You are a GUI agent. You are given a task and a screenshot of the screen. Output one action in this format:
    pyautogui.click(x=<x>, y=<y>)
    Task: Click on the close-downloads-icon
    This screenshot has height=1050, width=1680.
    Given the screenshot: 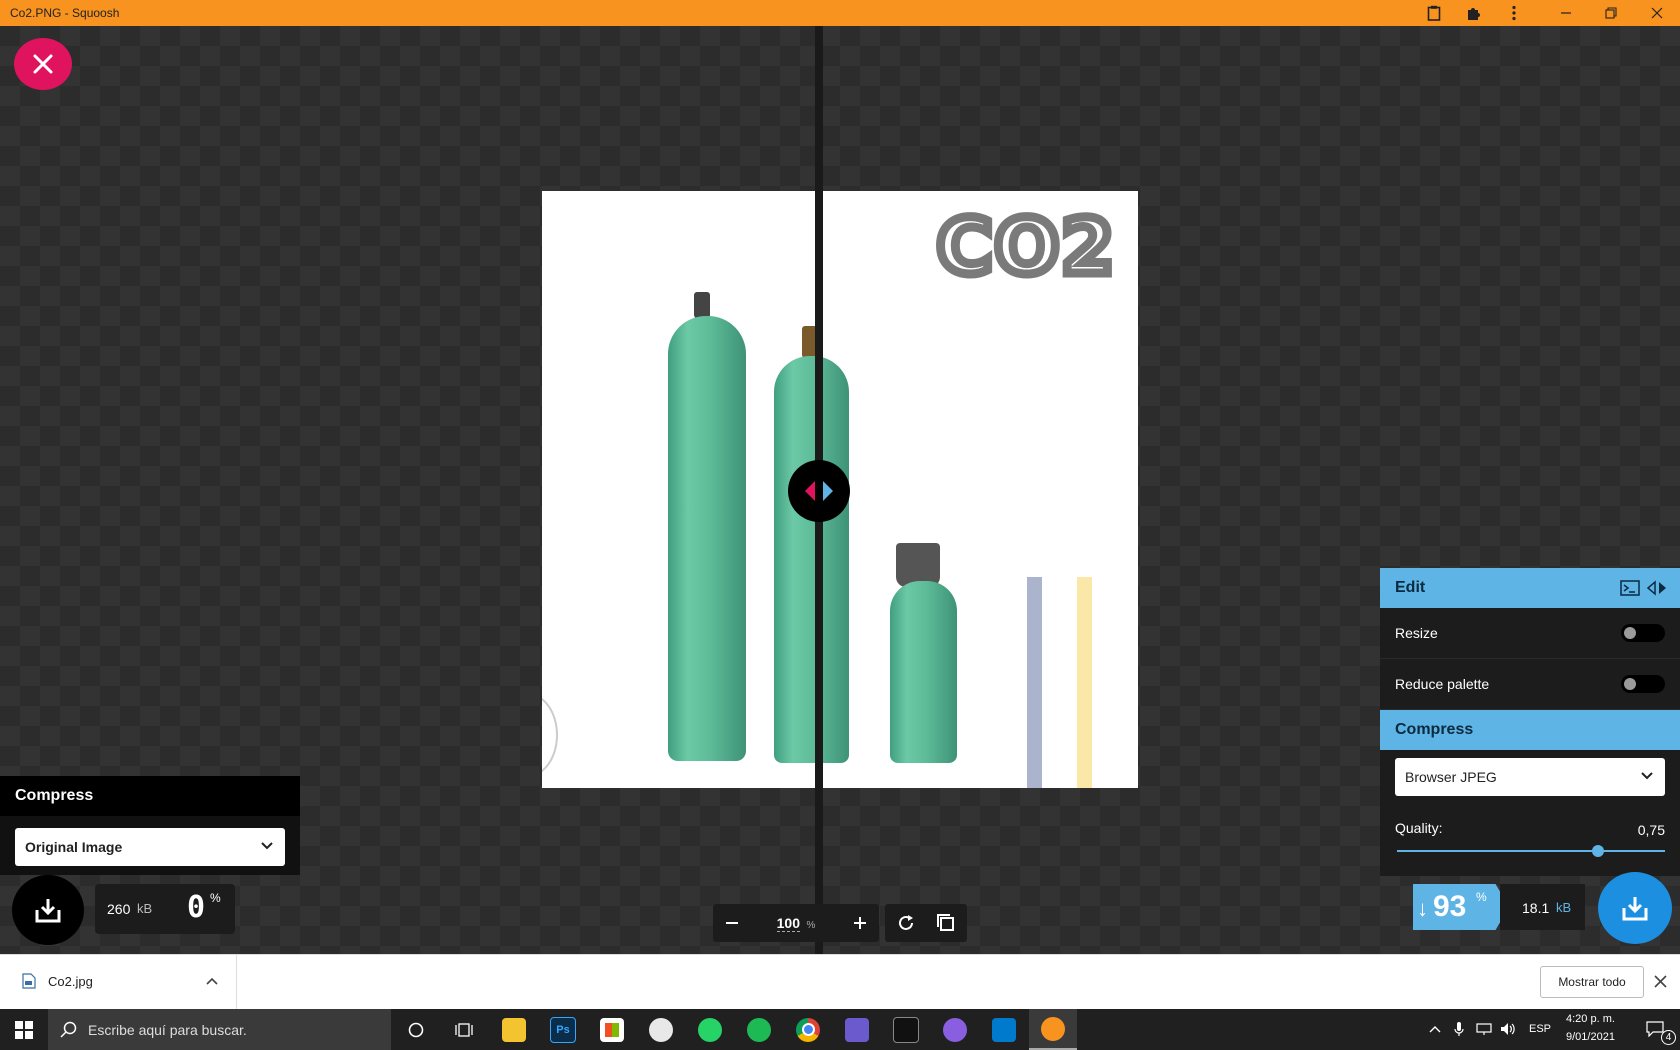 What is the action you would take?
    pyautogui.click(x=1660, y=981)
    